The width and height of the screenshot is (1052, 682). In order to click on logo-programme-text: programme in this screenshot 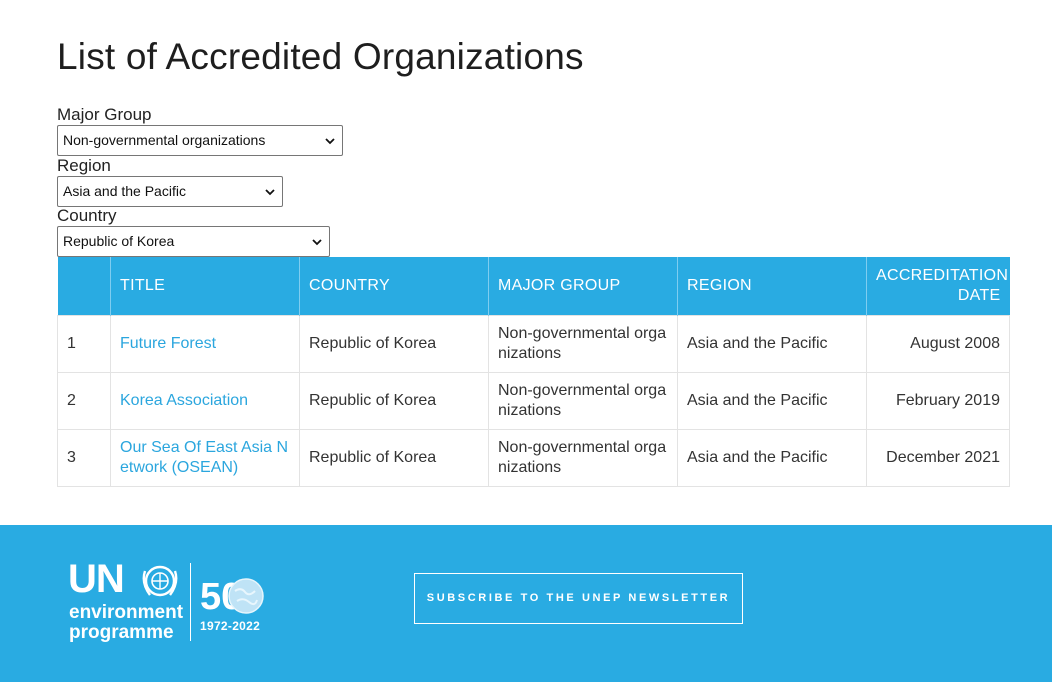, I will do `click(121, 632)`.